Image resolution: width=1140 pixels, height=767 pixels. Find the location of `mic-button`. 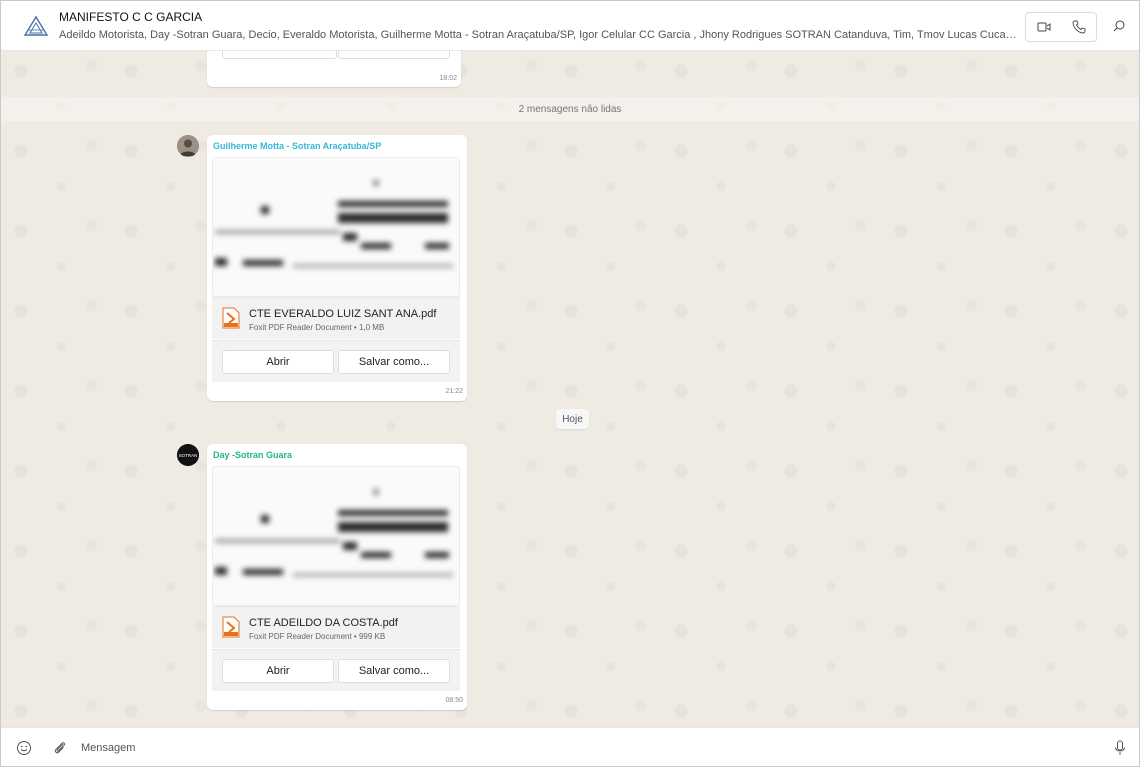

mic-button is located at coordinates (1120, 748).